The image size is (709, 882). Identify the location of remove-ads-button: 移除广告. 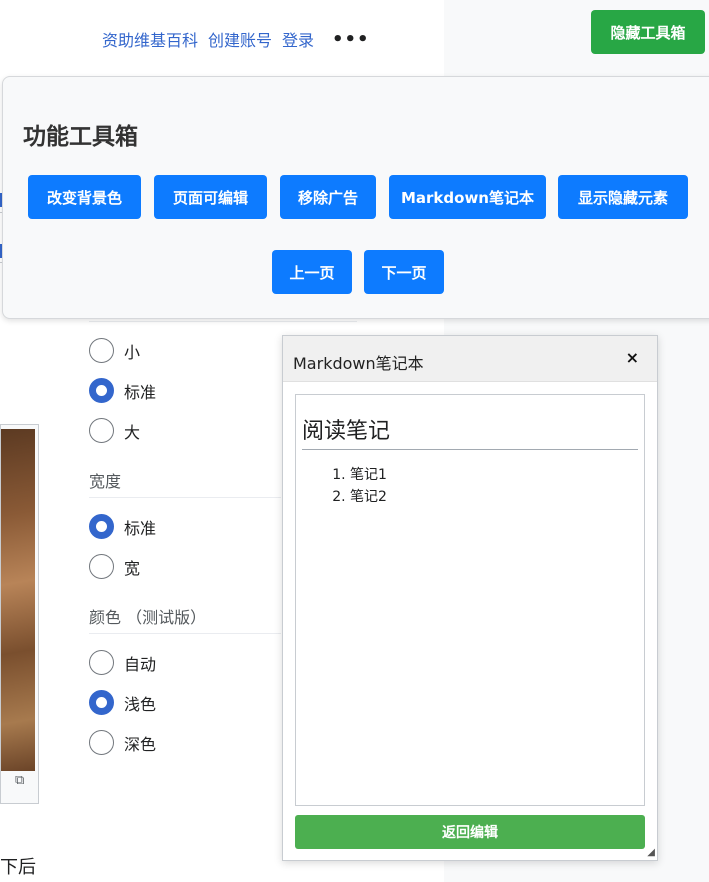
(328, 197).